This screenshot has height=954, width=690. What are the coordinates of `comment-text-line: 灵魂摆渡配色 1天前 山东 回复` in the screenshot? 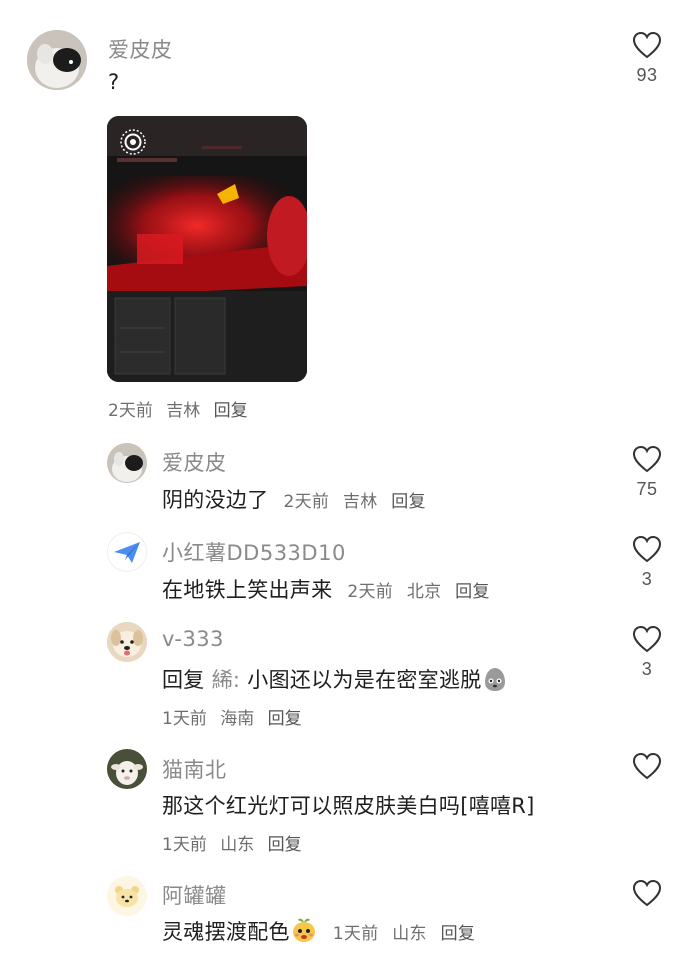 It's located at (322, 931).